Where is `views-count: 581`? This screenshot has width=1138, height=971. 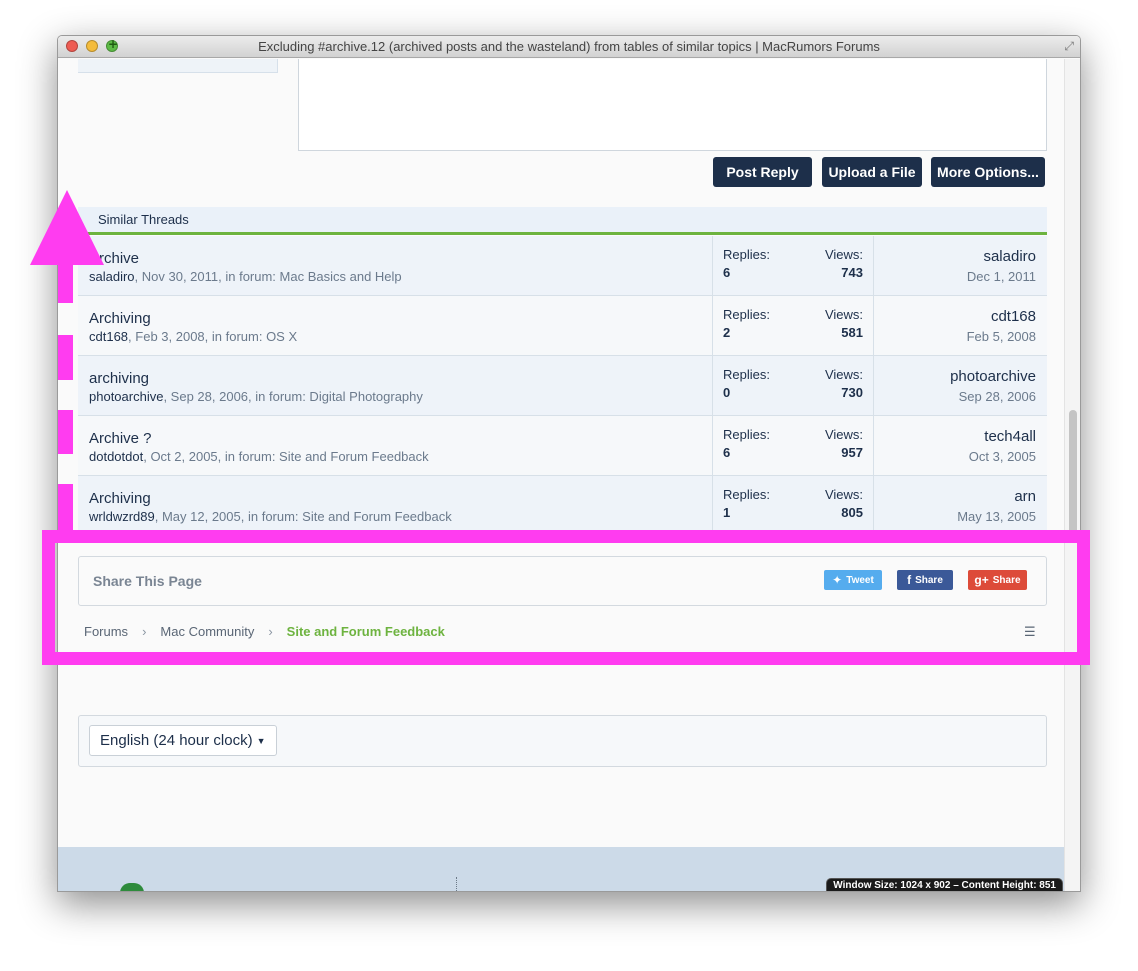
views-count: 581 is located at coordinates (852, 332).